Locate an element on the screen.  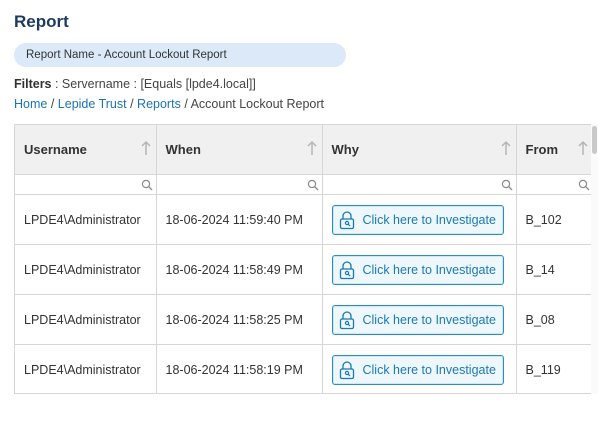
breadcrumb-reports: Reports is located at coordinates (159, 104).